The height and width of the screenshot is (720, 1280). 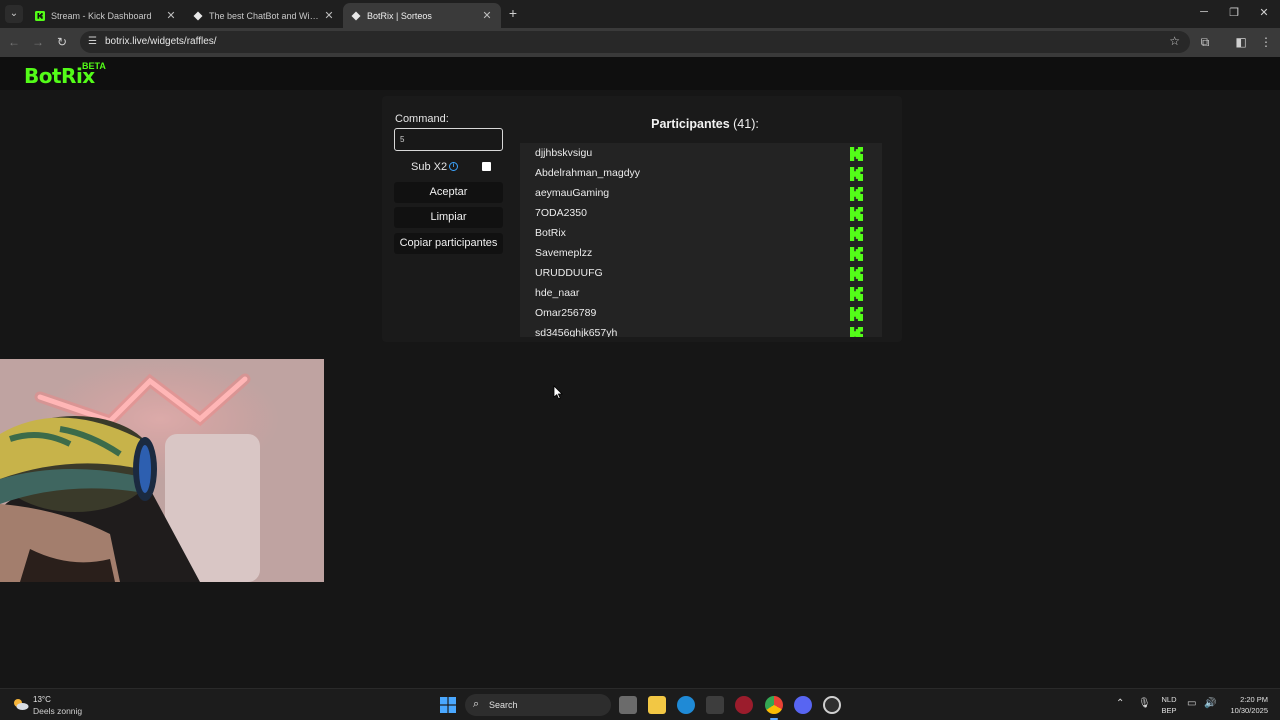 What do you see at coordinates (57, 711) in the screenshot?
I see `weather-description: Deels zonnig` at bounding box center [57, 711].